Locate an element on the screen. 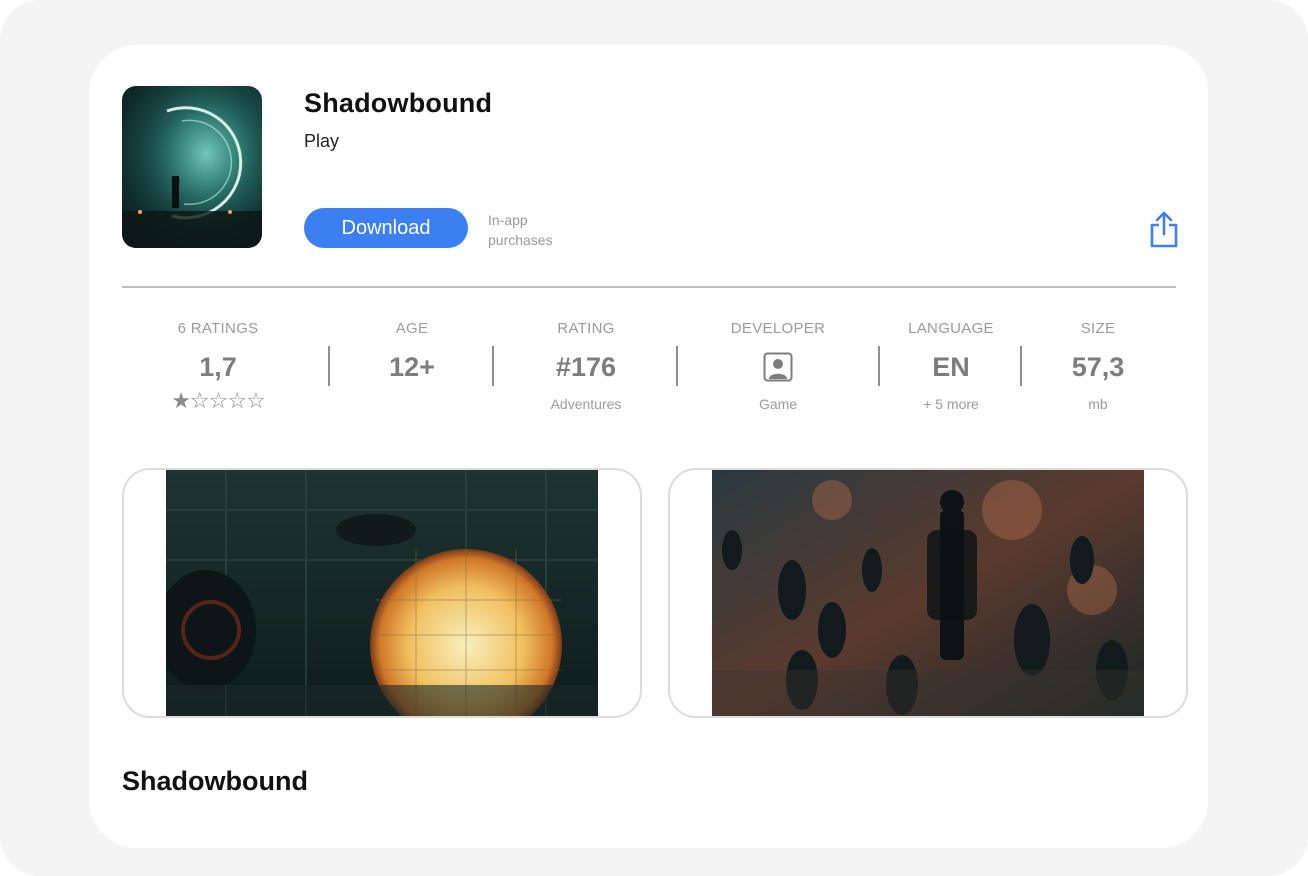 This screenshot has width=1308, height=876. screenshot-2-image is located at coordinates (928, 593).